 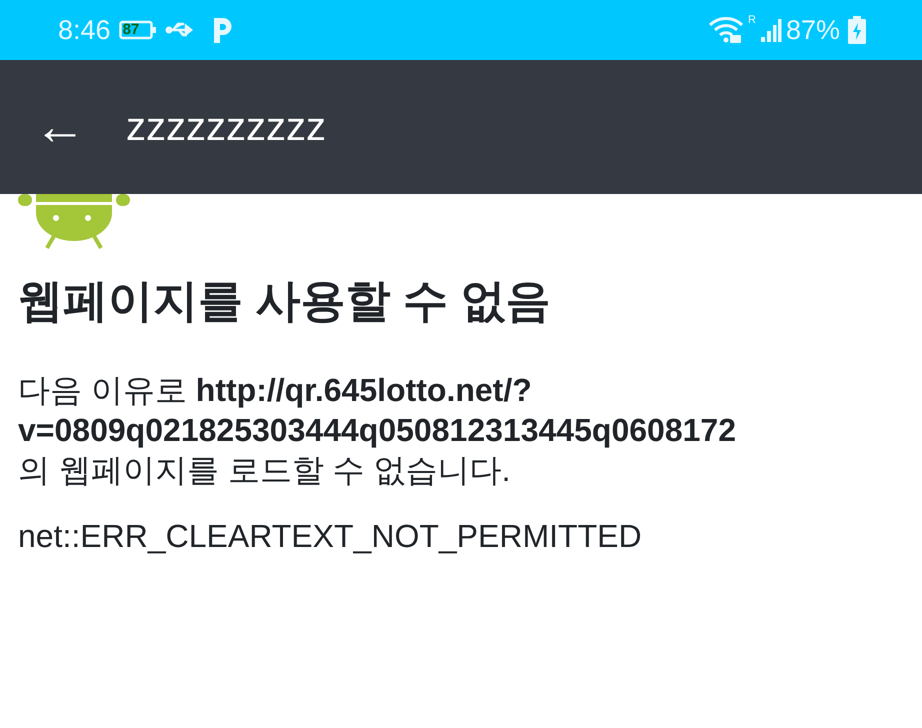 I want to click on toolbar-title: zzzzzzzzzz, so click(x=226, y=127).